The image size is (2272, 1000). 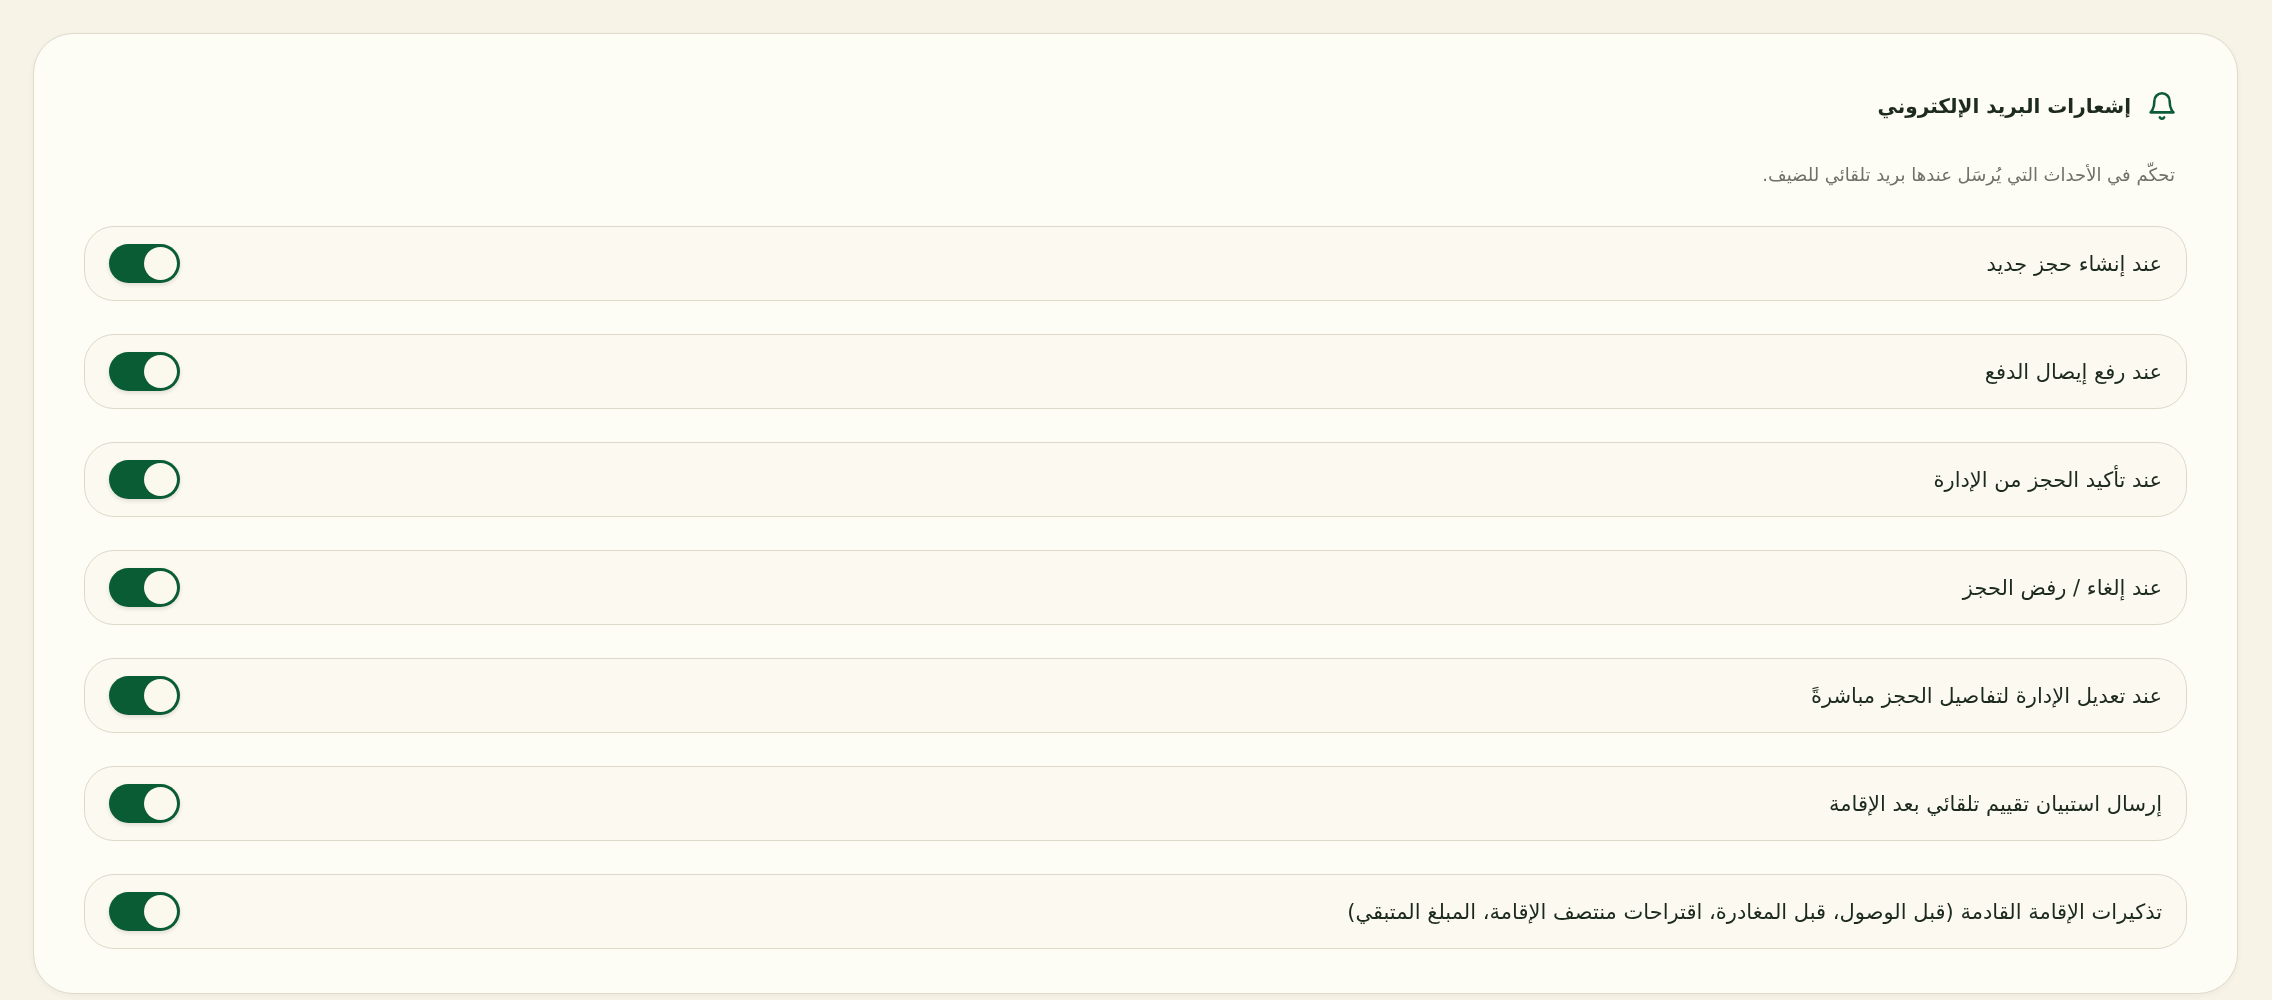 What do you see at coordinates (2162, 106) in the screenshot?
I see `bell-icon` at bounding box center [2162, 106].